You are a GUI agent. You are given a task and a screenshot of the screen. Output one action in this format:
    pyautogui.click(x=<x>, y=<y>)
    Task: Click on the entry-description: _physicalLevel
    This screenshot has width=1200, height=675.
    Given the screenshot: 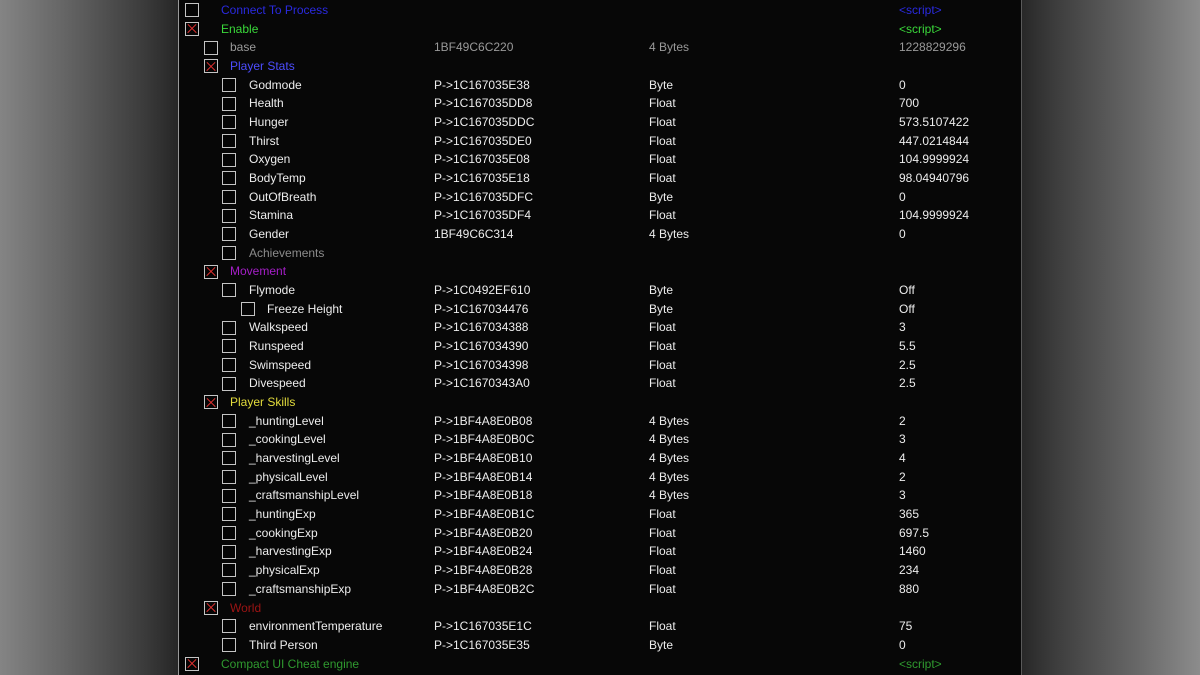 What is the action you would take?
    pyautogui.click(x=288, y=477)
    